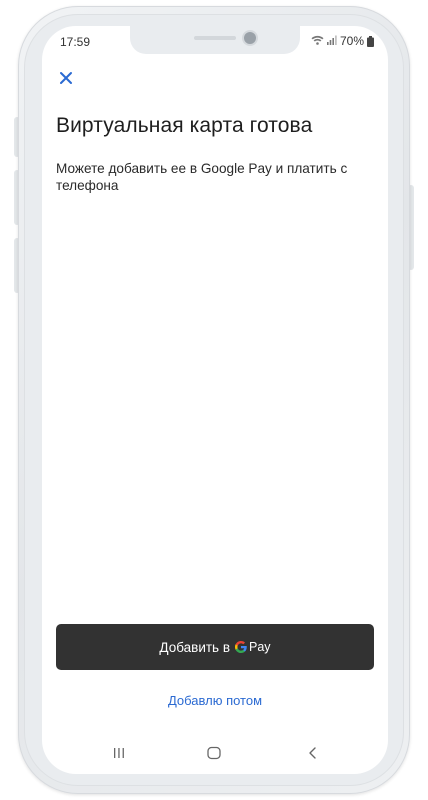 The height and width of the screenshot is (800, 428). I want to click on pay-wordmark: Pay, so click(260, 647).